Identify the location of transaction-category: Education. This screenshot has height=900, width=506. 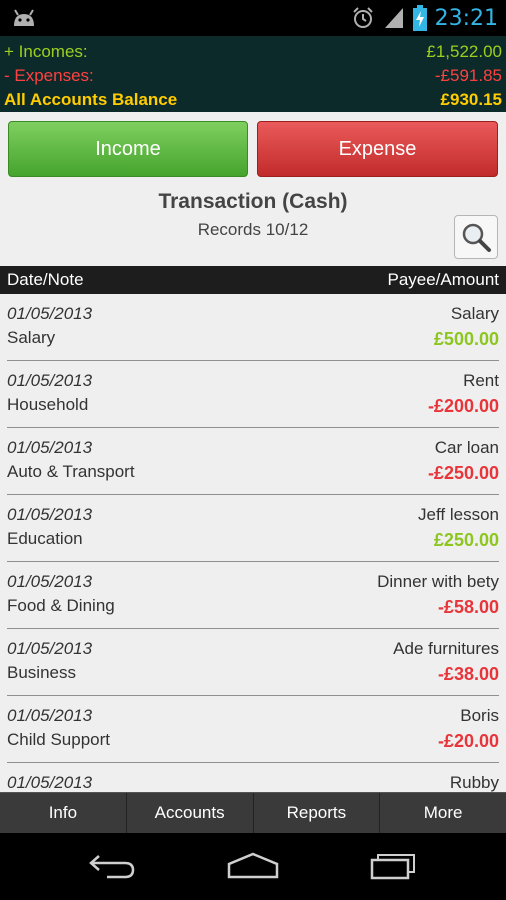
(45, 538).